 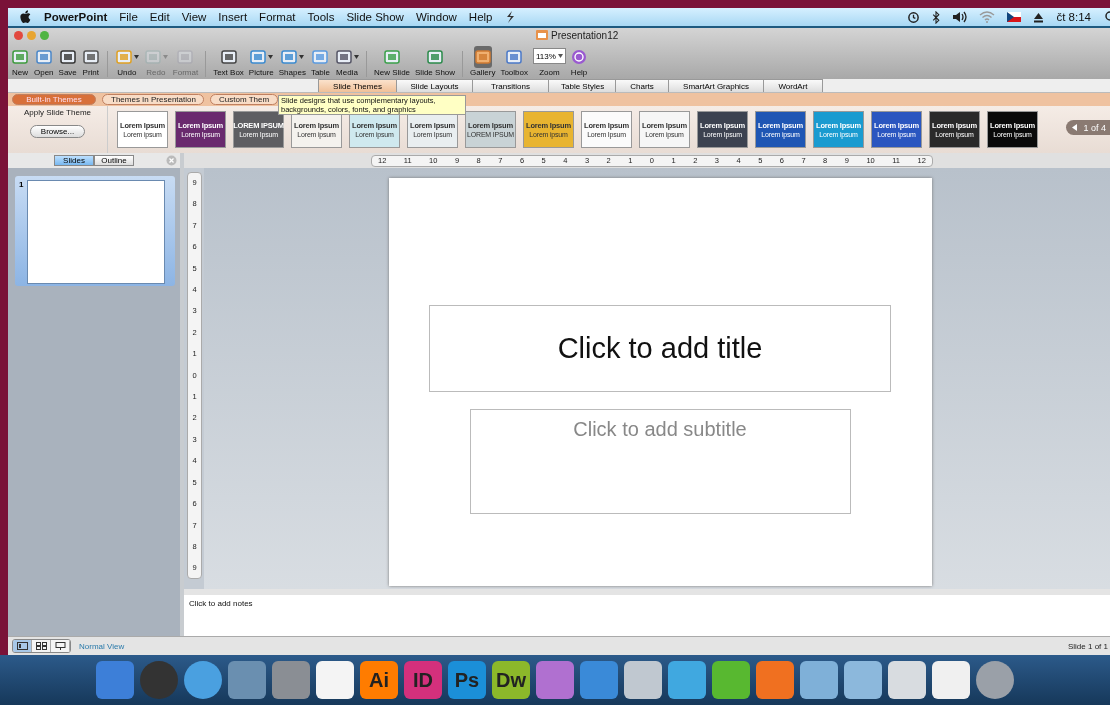 I want to click on ribbon-tab: Slide Themes, so click(x=357, y=85).